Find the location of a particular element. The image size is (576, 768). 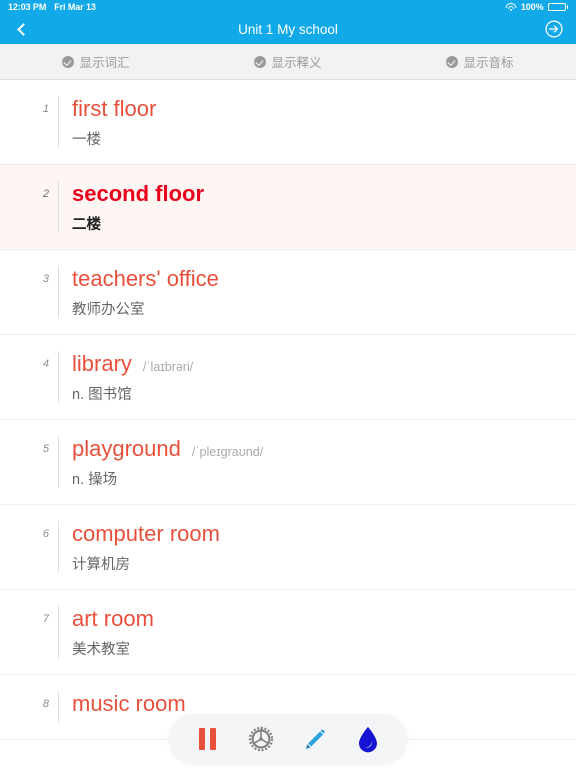

status-time: 12:03 PM is located at coordinates (27, 7).